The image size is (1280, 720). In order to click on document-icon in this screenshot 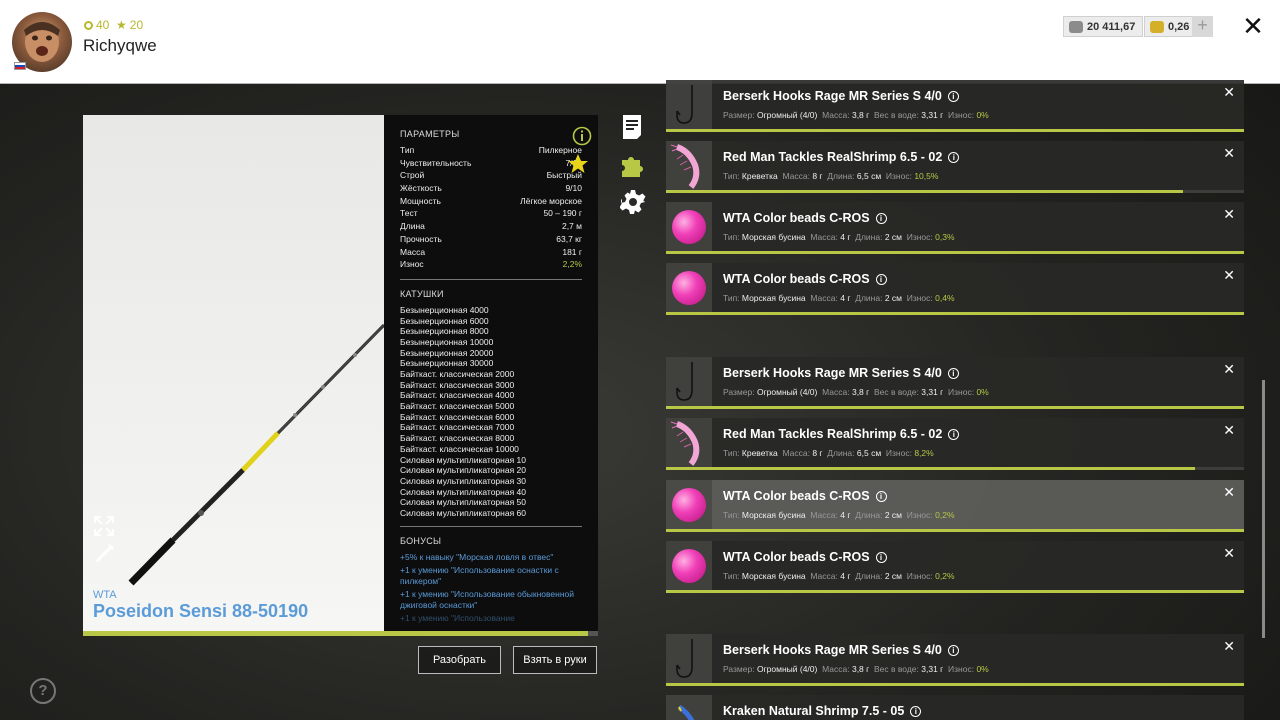, I will do `click(632, 127)`.